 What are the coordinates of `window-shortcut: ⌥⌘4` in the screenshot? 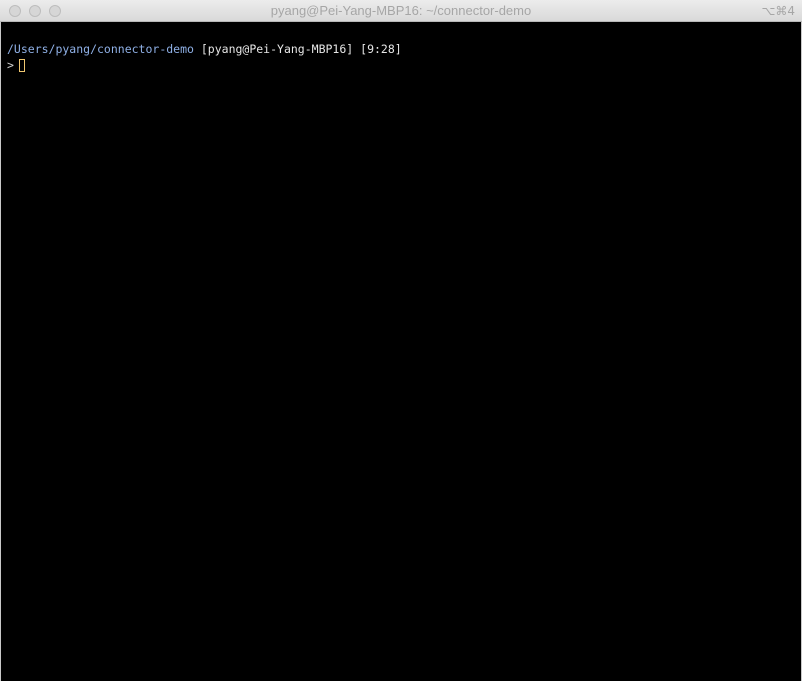 It's located at (778, 11).